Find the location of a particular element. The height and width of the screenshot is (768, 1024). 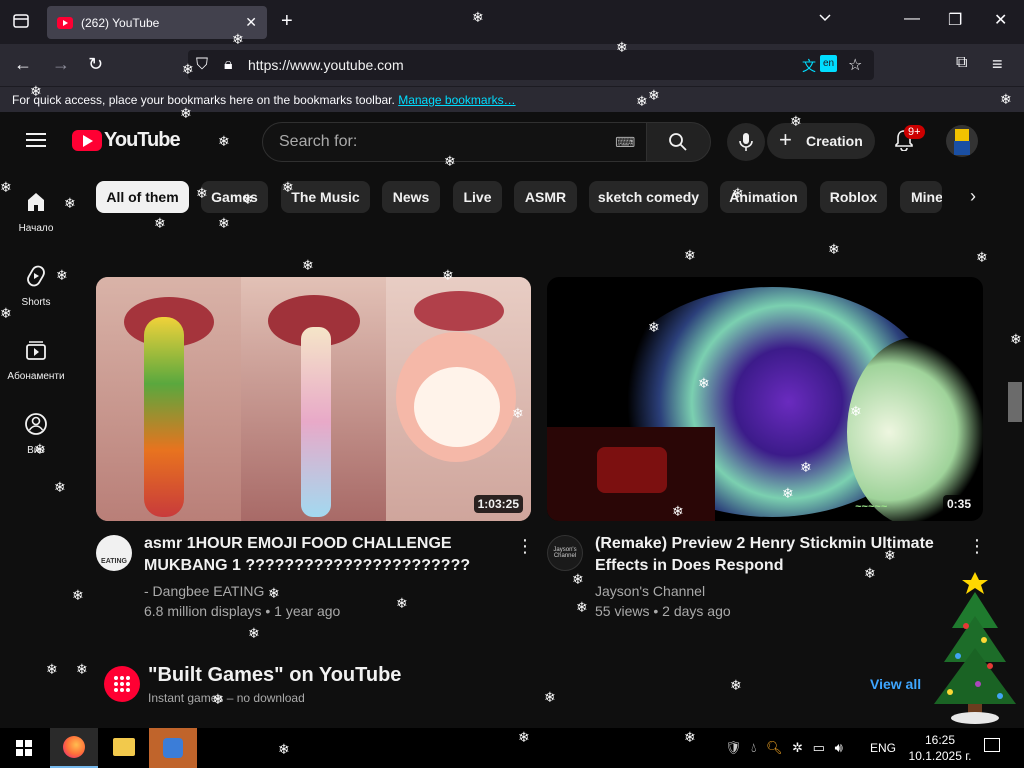

shield-icon: ⛉ is located at coordinates (202, 65).